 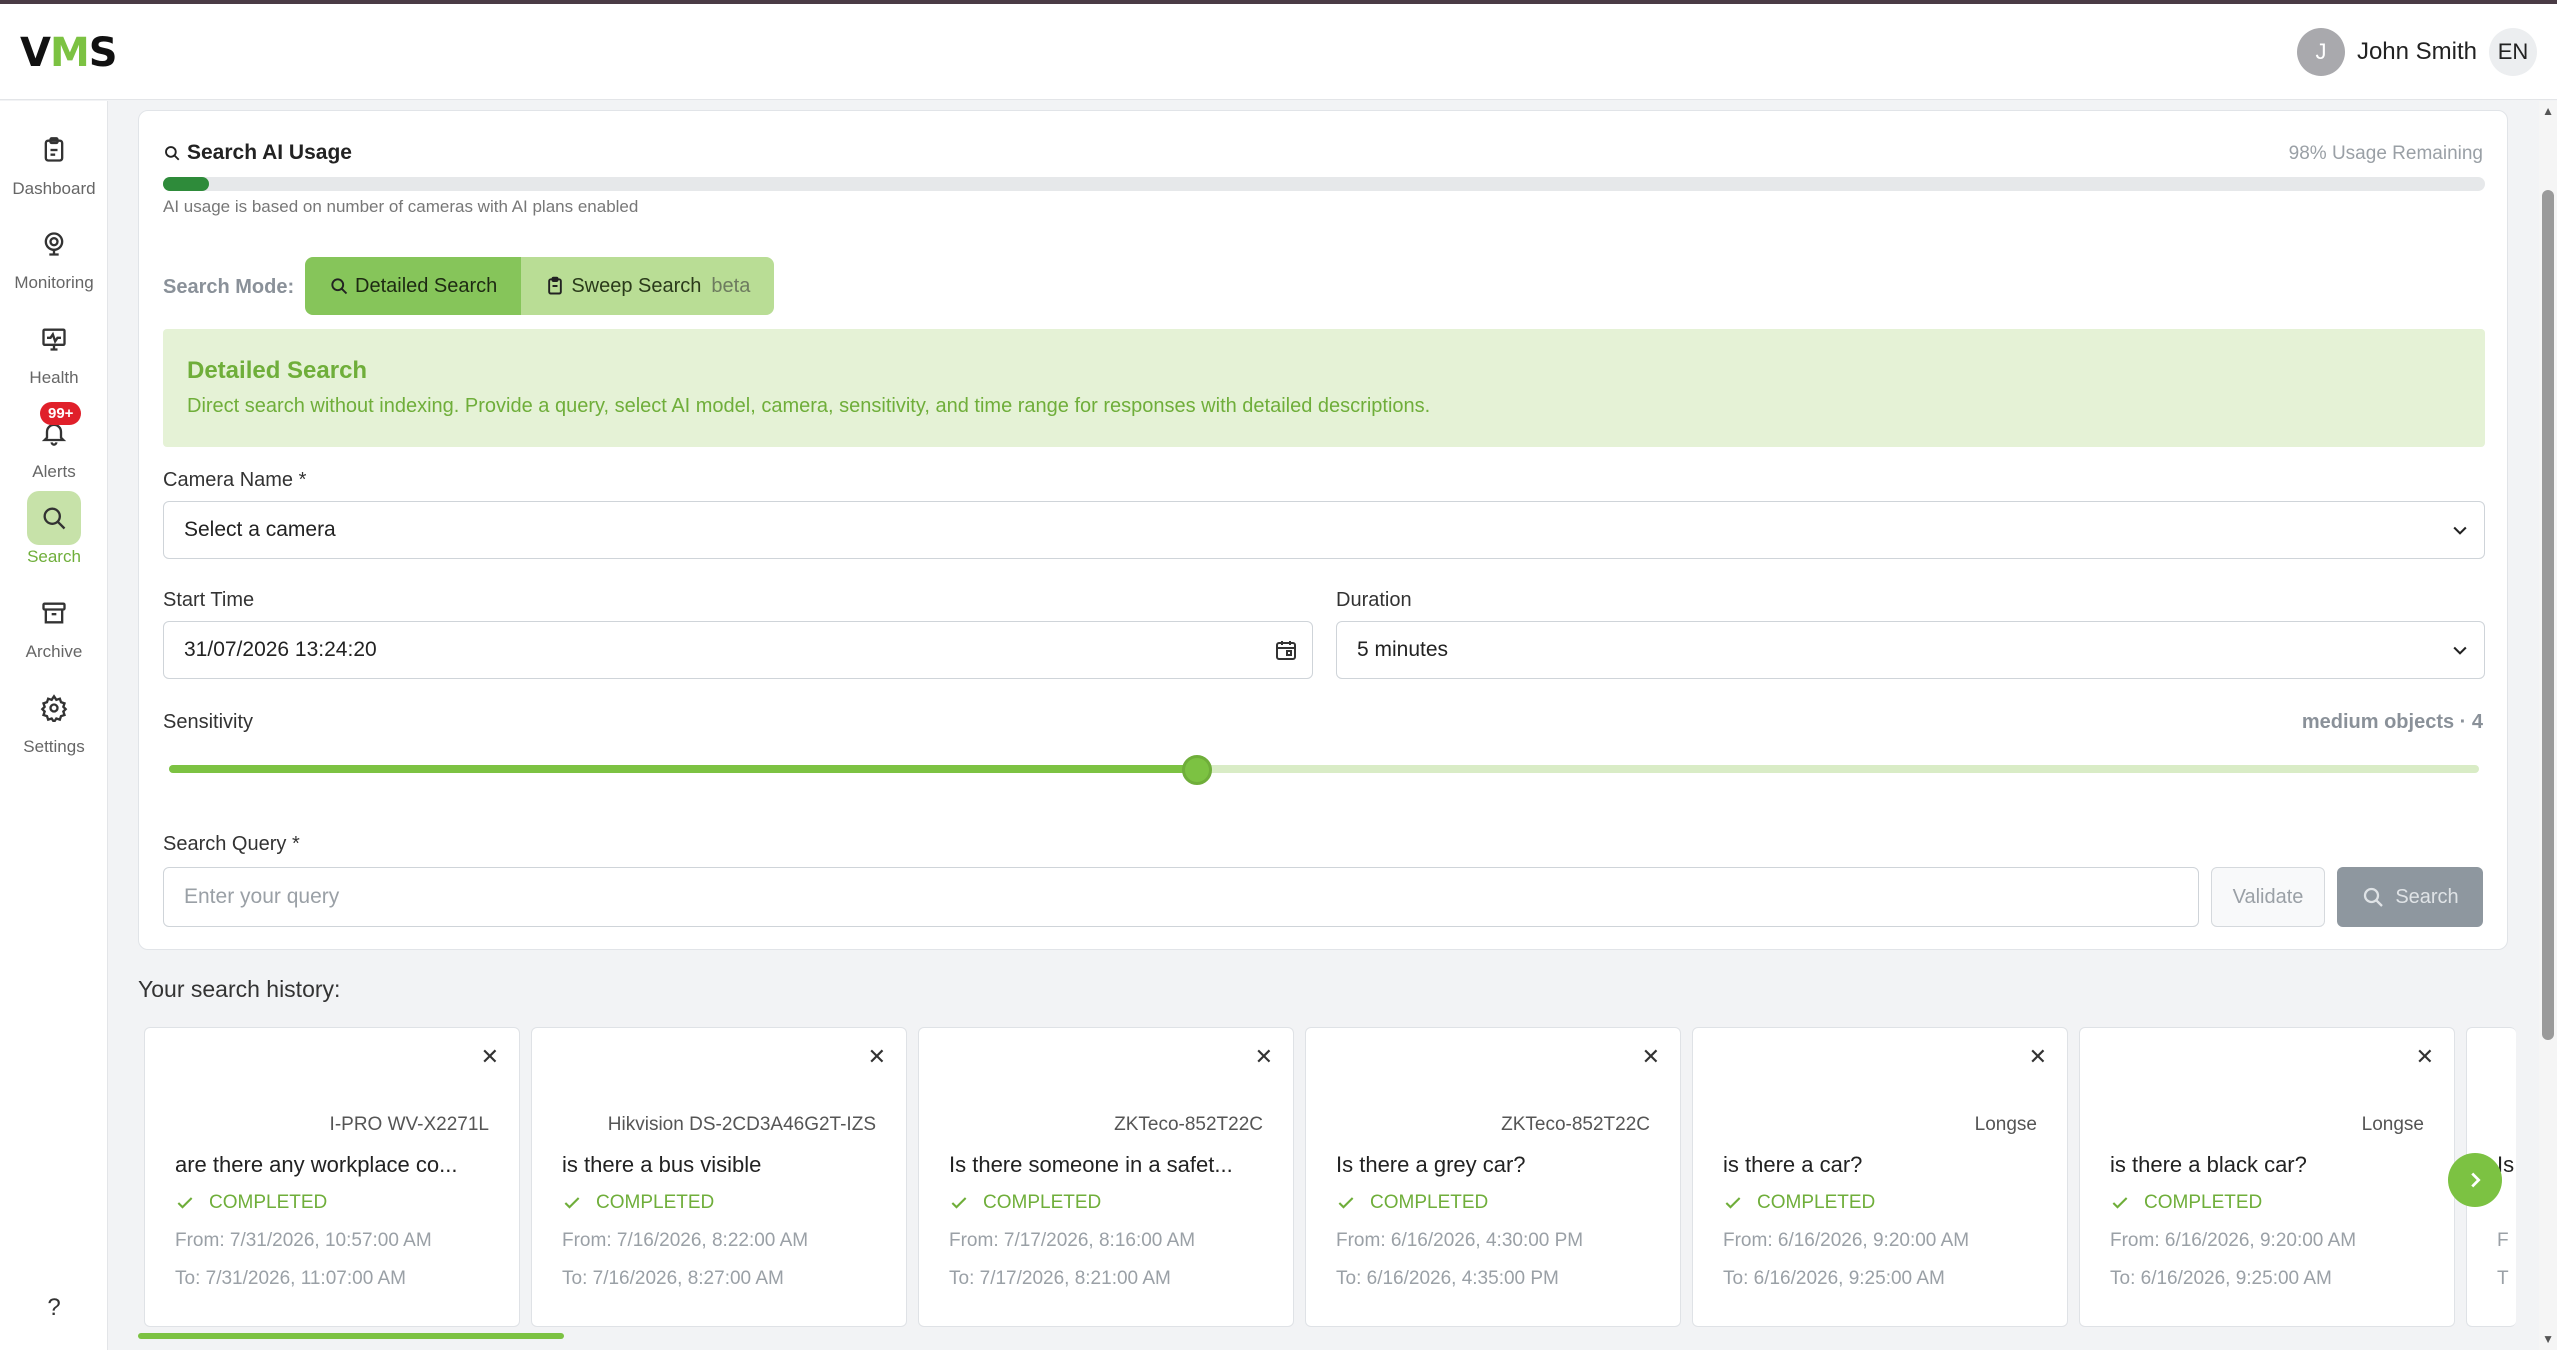 I want to click on sidebar-item-label: Dashboard, so click(x=54, y=188).